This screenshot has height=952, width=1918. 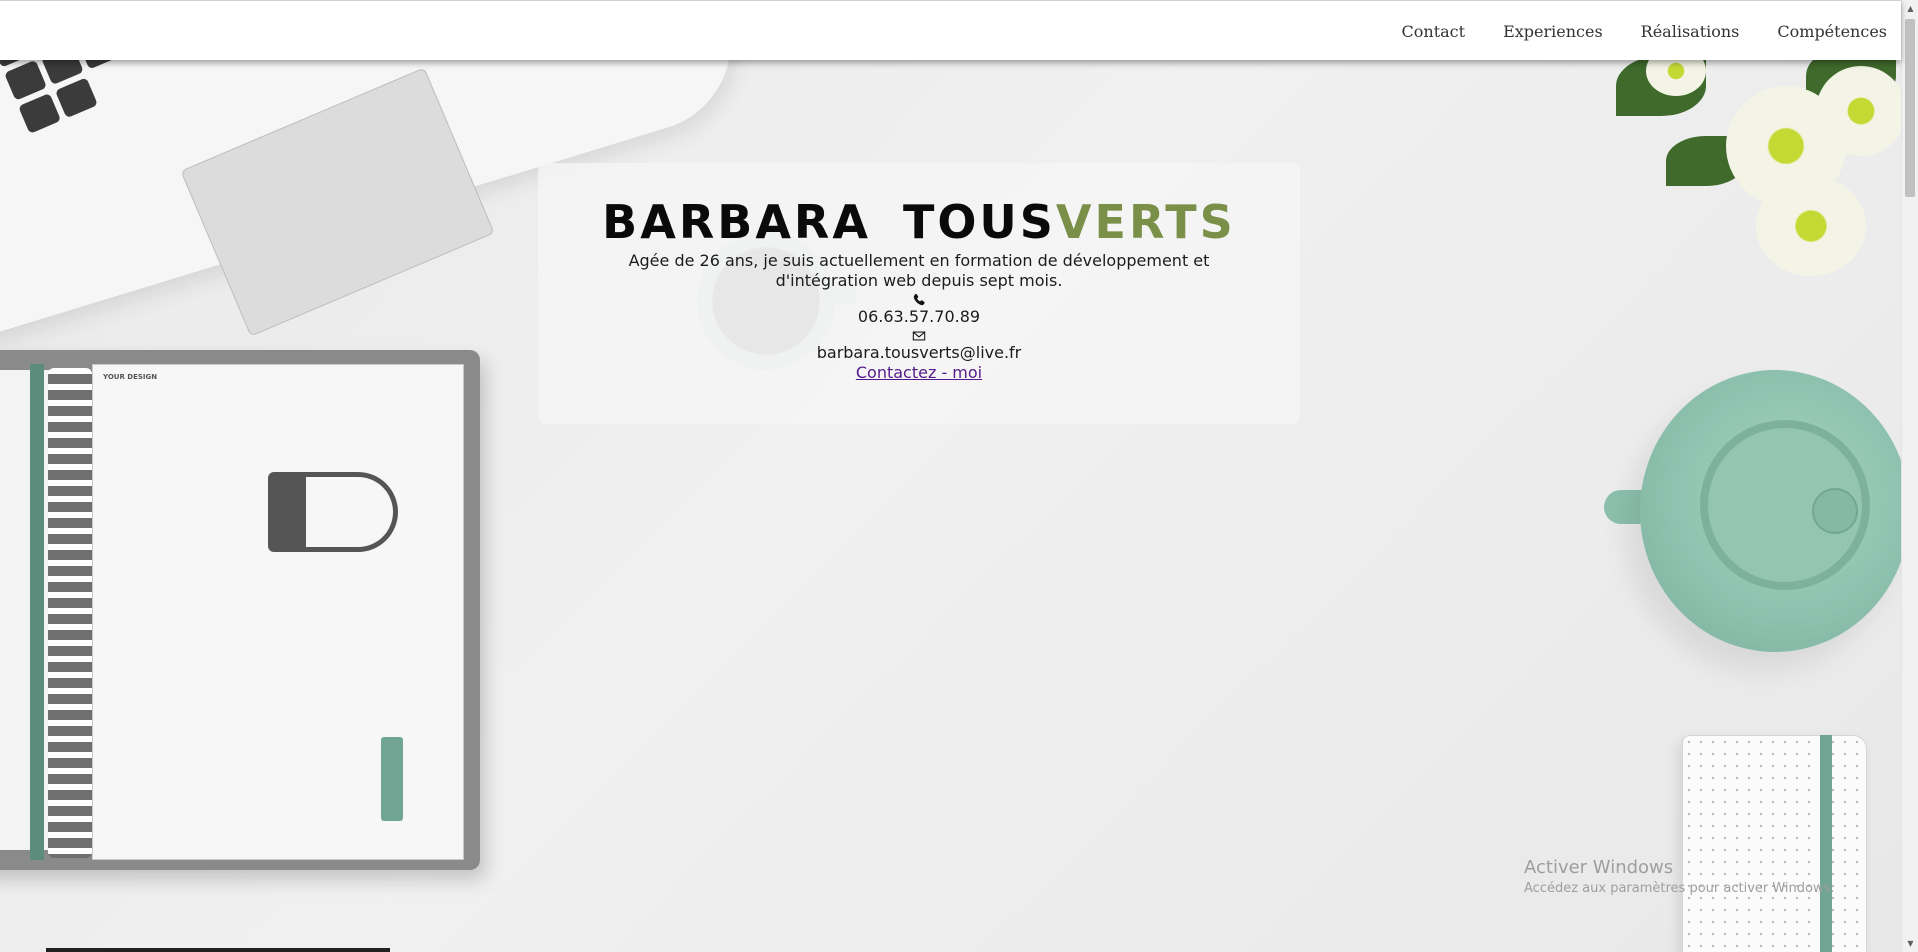 I want to click on hero-first-name: BARBARA, so click(x=736, y=222).